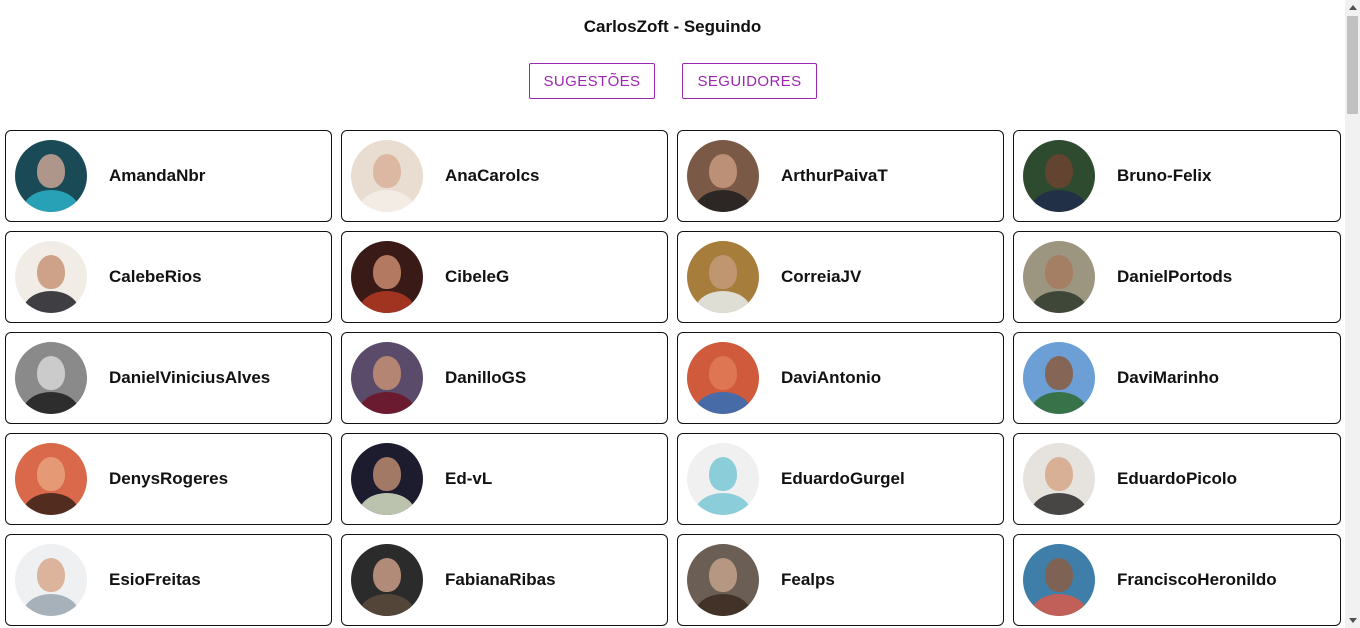 This screenshot has width=1360, height=628. Describe the element at coordinates (834, 176) in the screenshot. I see `username: ArthurPaivaT` at that location.